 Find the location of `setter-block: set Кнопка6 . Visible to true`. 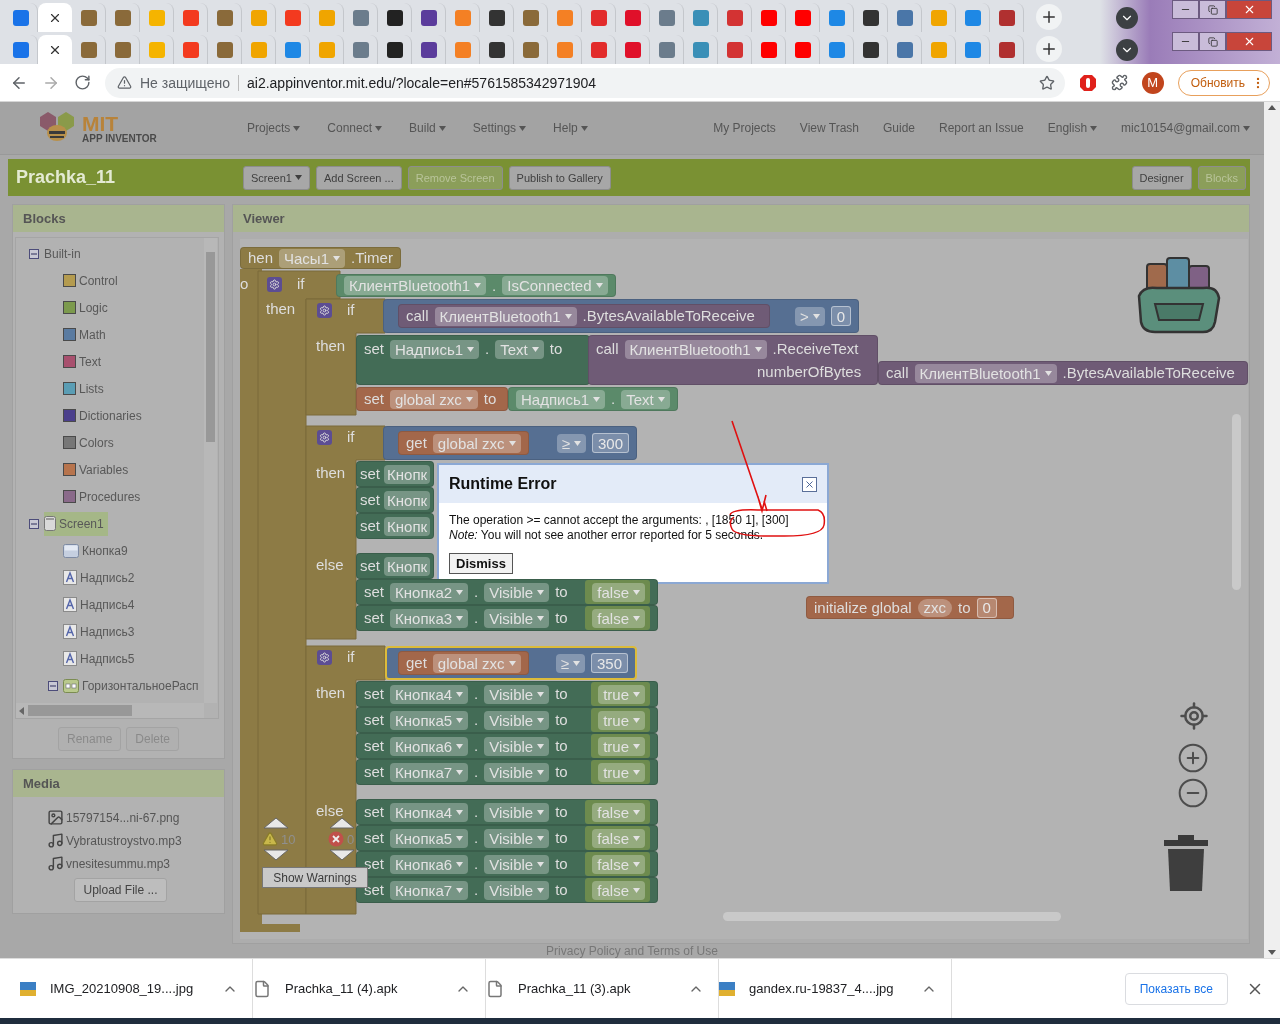

setter-block: set Кнопка6 . Visible to true is located at coordinates (507, 746).